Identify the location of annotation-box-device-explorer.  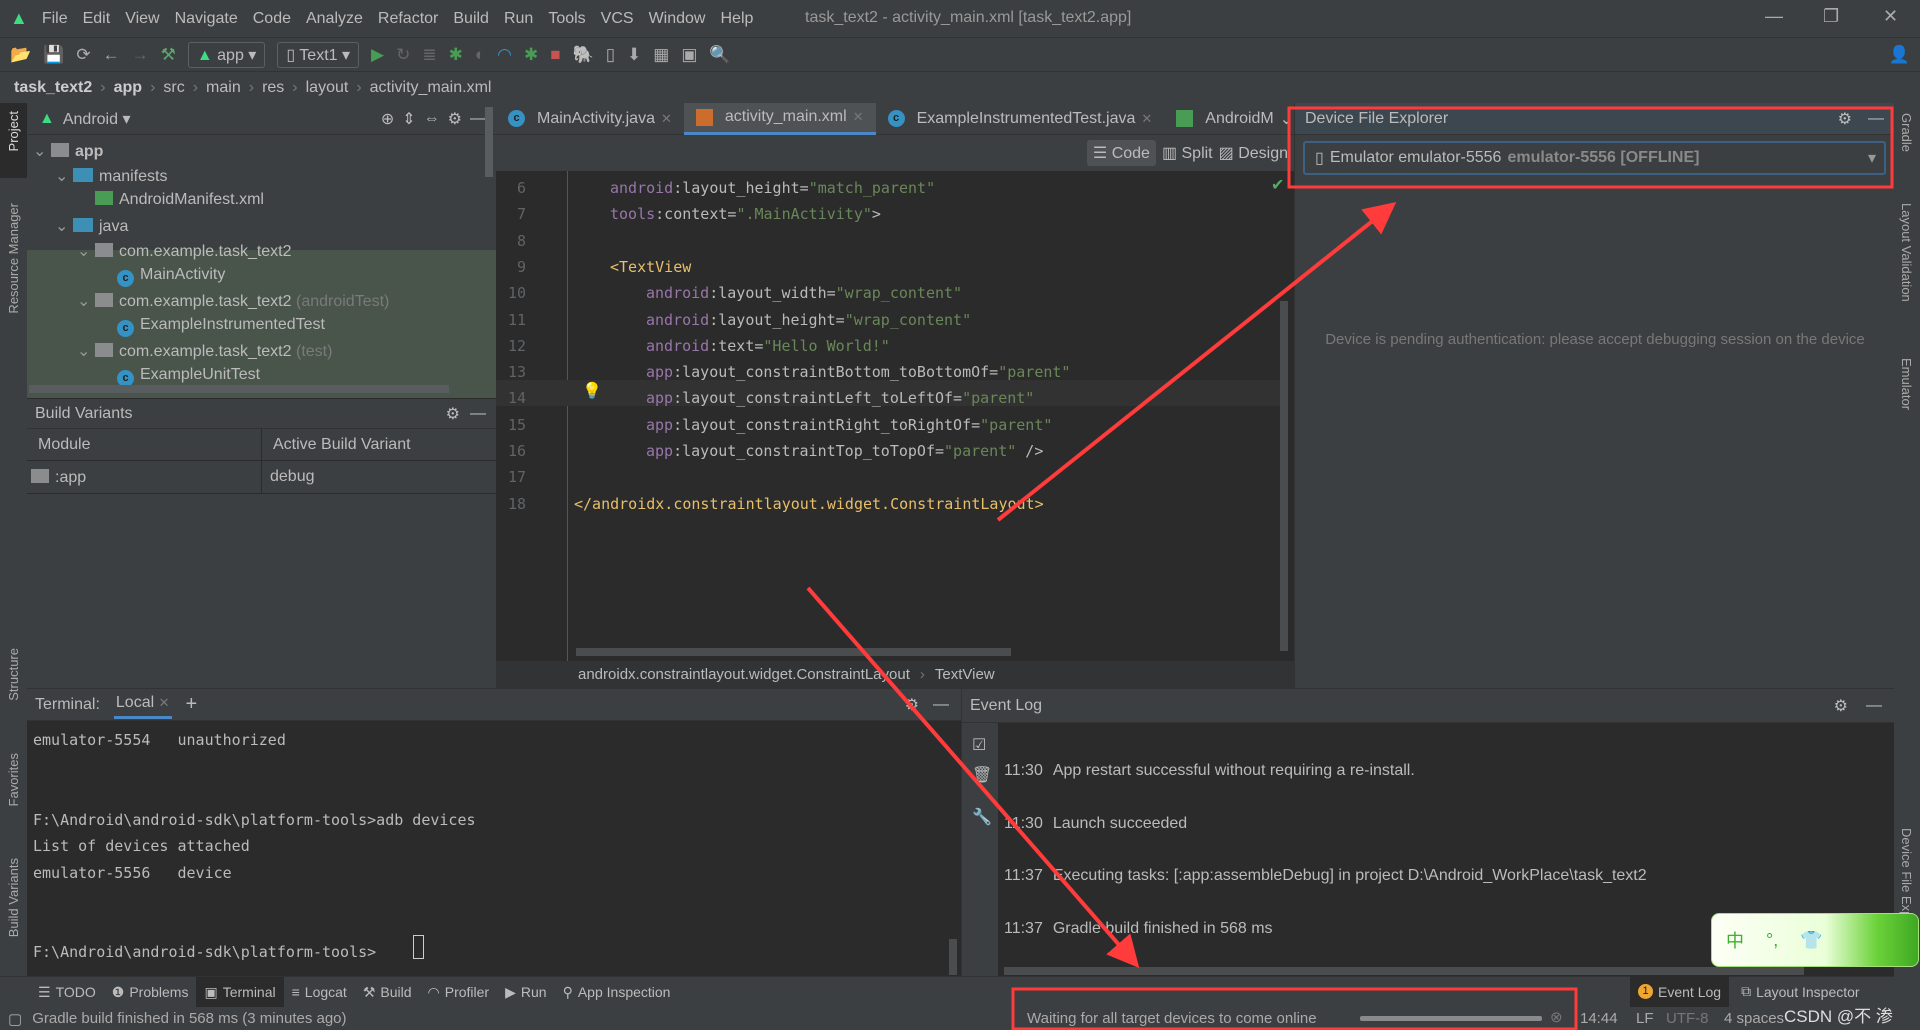
(1590, 147).